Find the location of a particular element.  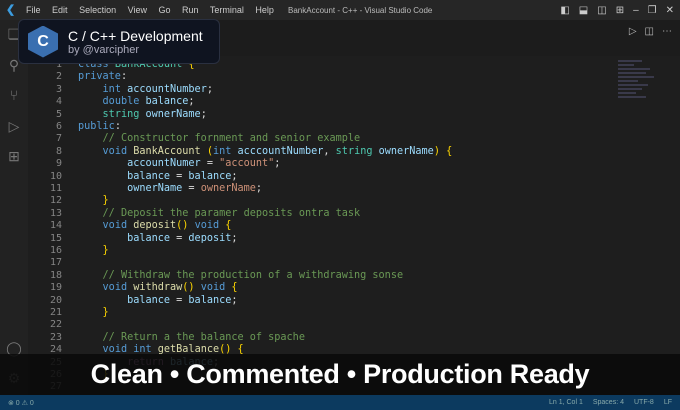

code-token: : is located at coordinates (124, 77).